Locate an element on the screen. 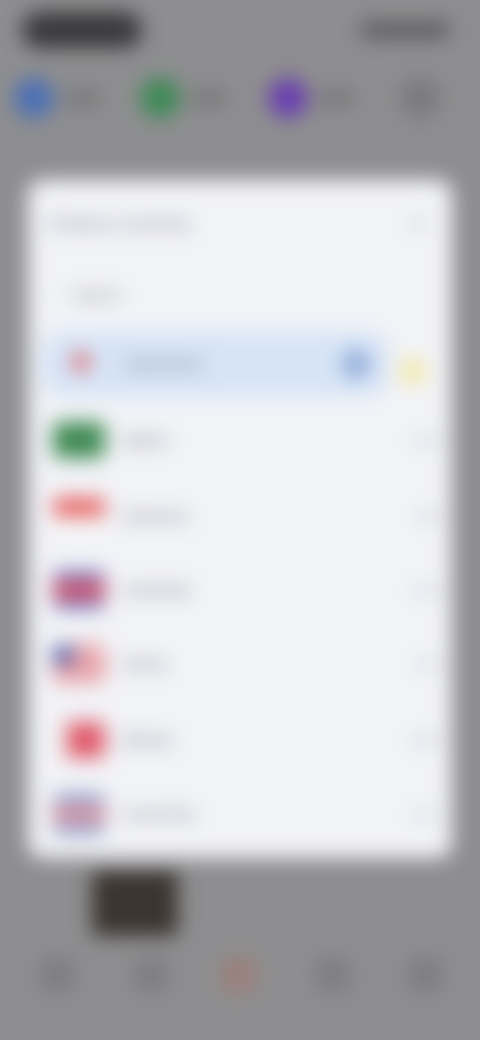 Image resolution: width=480 pixels, height=1040 pixels. currency-code: KHR is located at coordinates (426, 590).